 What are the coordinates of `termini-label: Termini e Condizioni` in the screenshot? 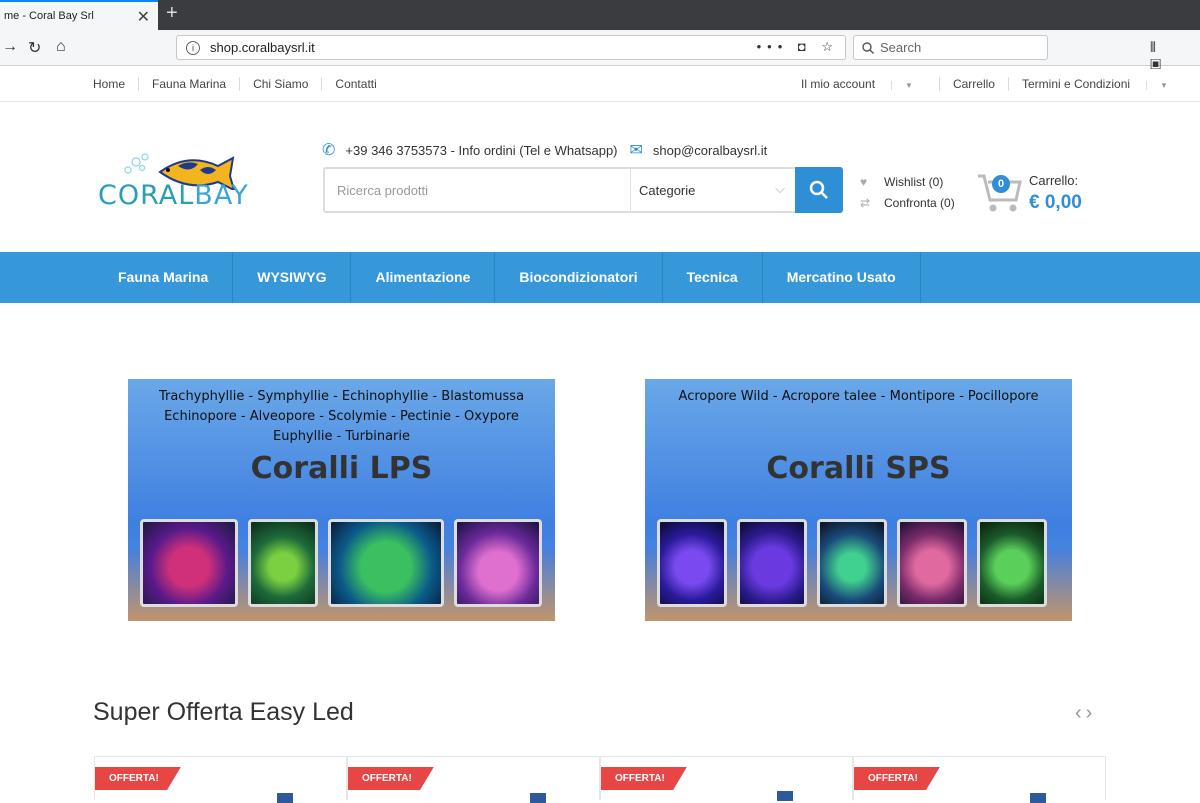 It's located at (1076, 84).